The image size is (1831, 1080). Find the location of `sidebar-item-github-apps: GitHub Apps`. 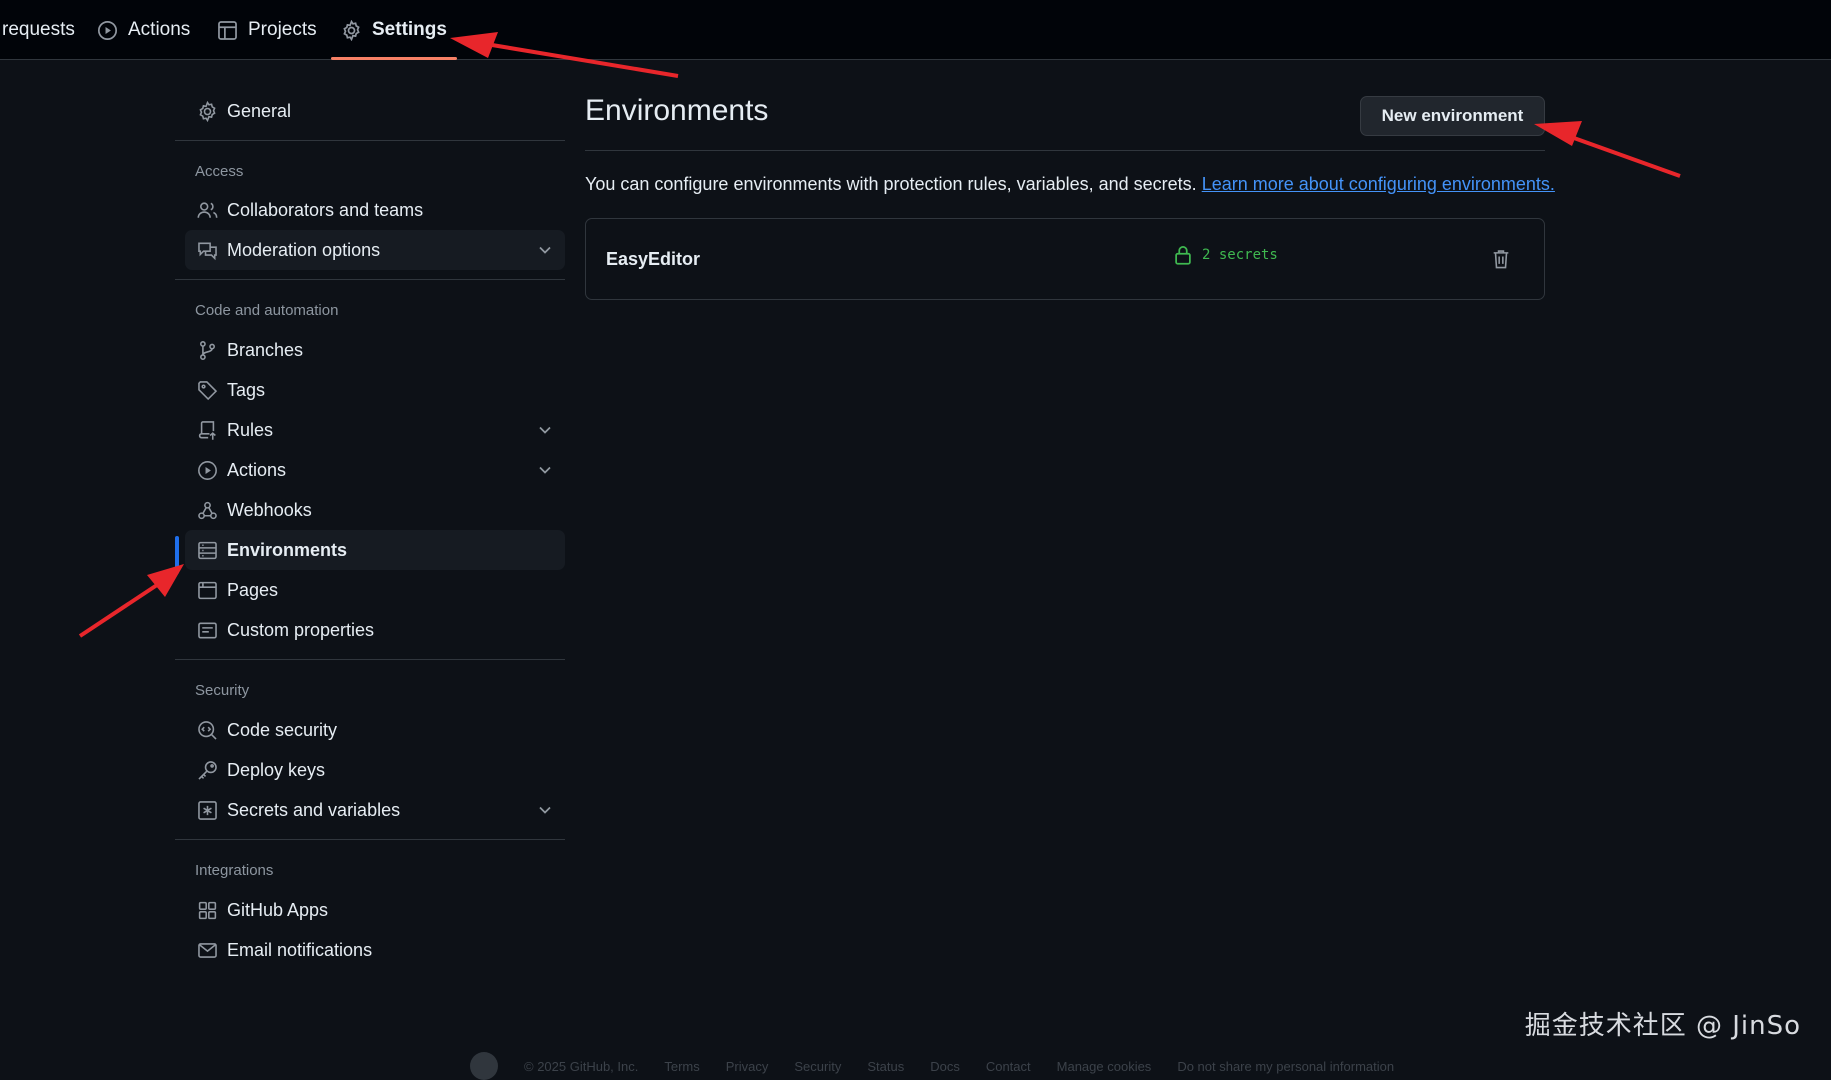

sidebar-item-github-apps: GitHub Apps is located at coordinates (375, 910).